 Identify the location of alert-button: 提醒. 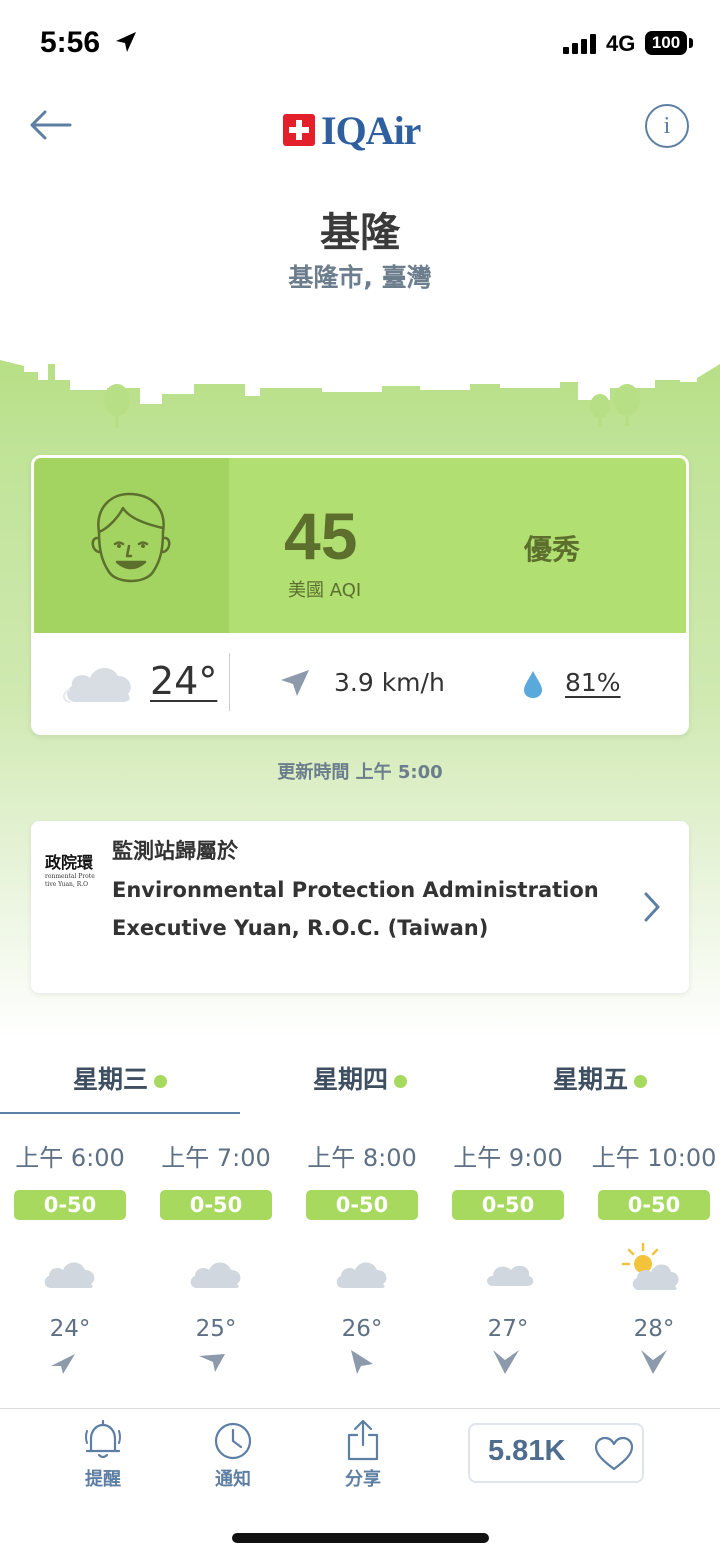
(103, 1455).